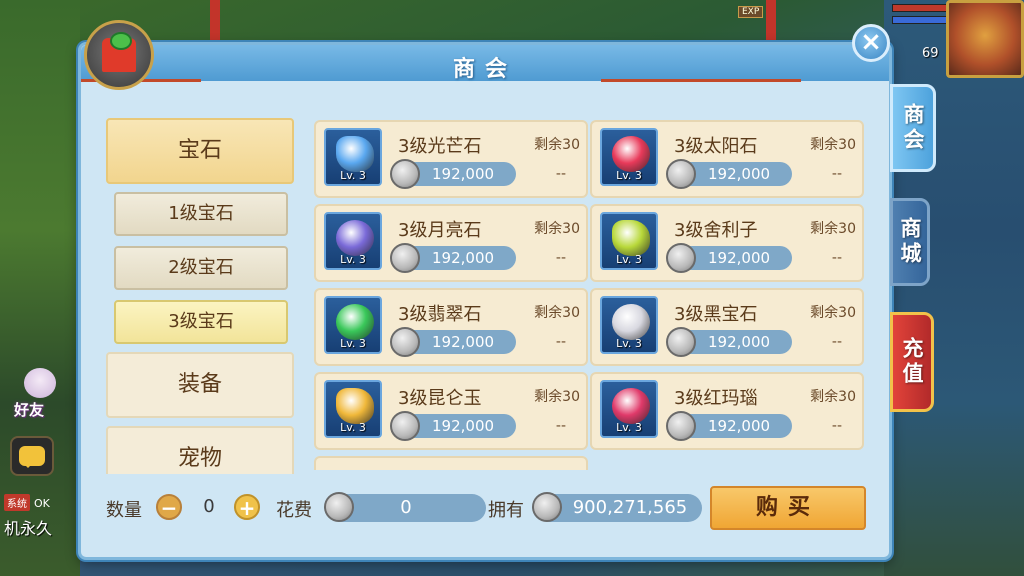 The image size is (1024, 576). What do you see at coordinates (485, 63) in the screenshot?
I see `title-bar: 商会` at bounding box center [485, 63].